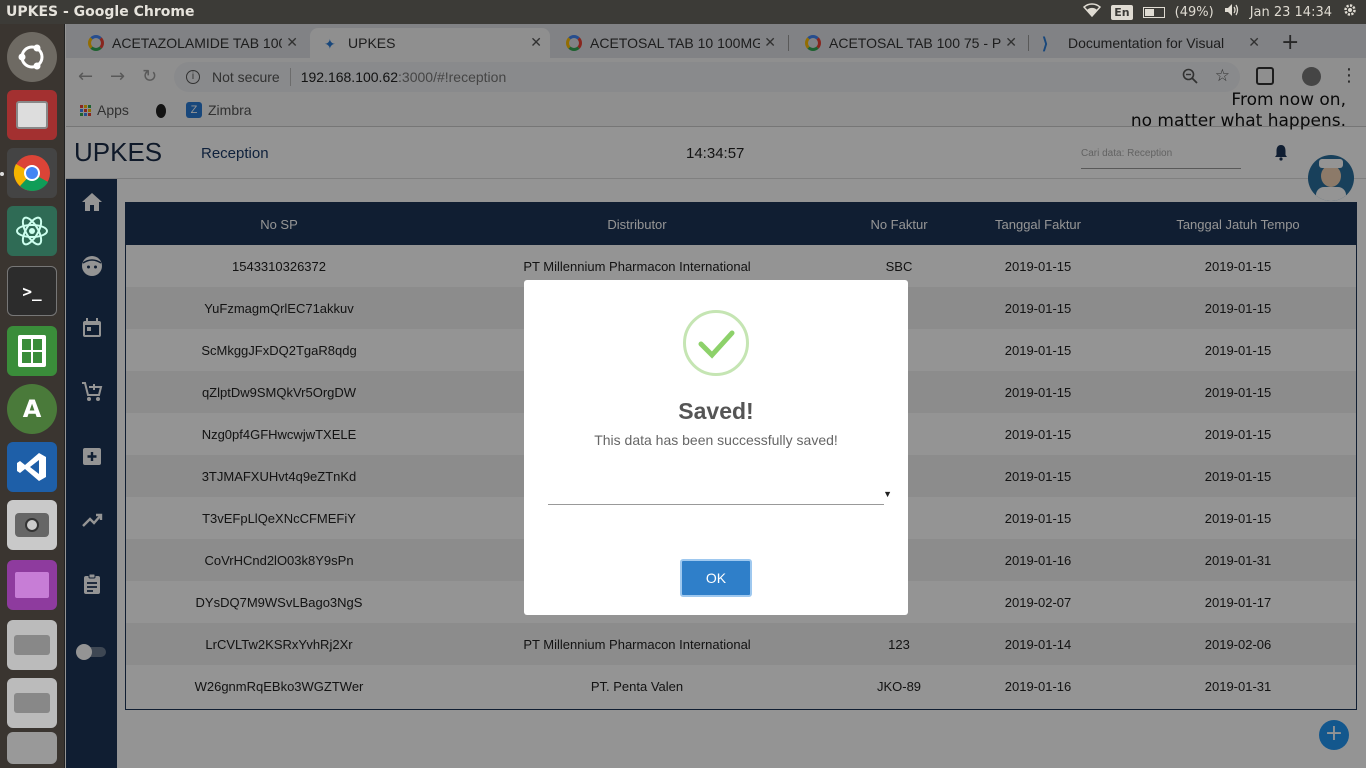  Describe the element at coordinates (32, 231) in the screenshot. I see `atom-icon` at that location.